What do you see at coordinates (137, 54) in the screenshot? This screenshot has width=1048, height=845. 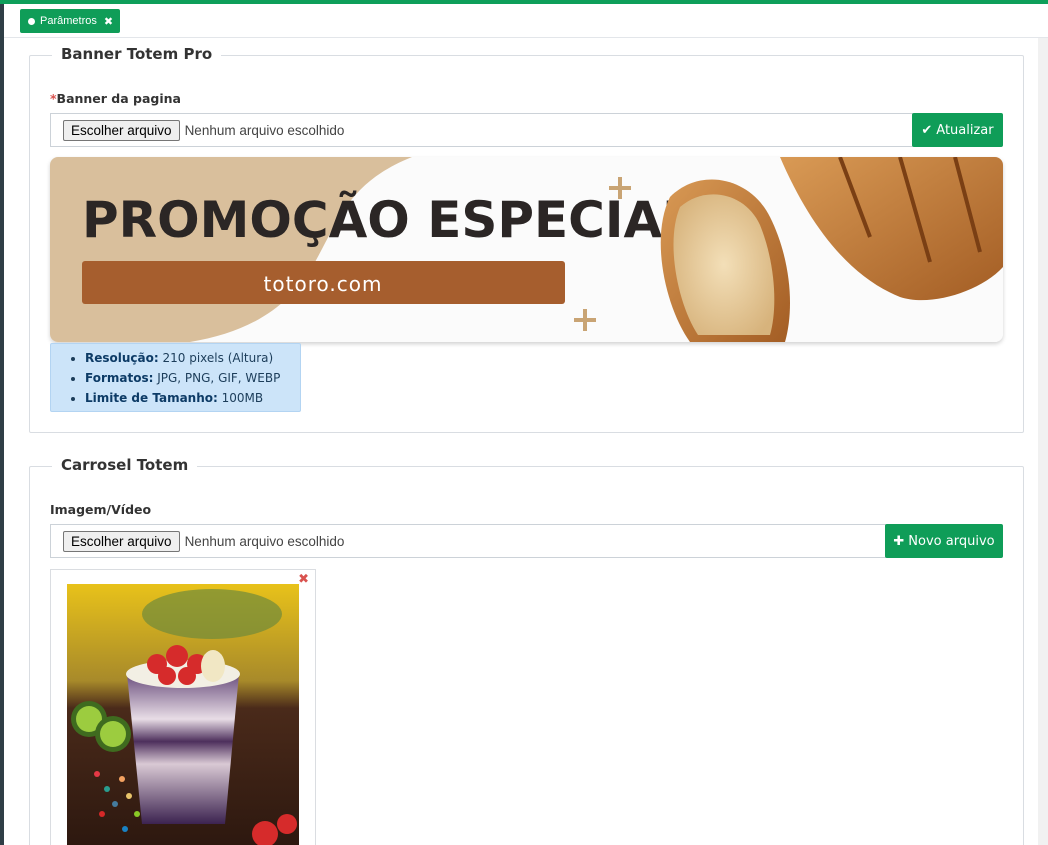 I see `section-title: Banner Totem Pro` at bounding box center [137, 54].